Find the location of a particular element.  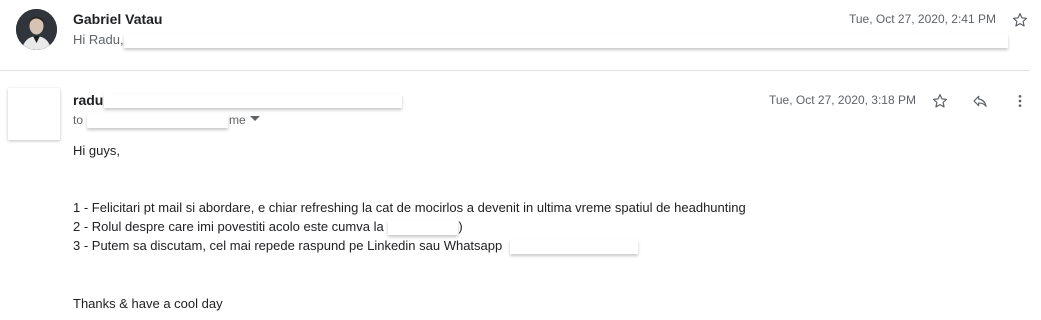

avatar-gabriel is located at coordinates (36, 29).